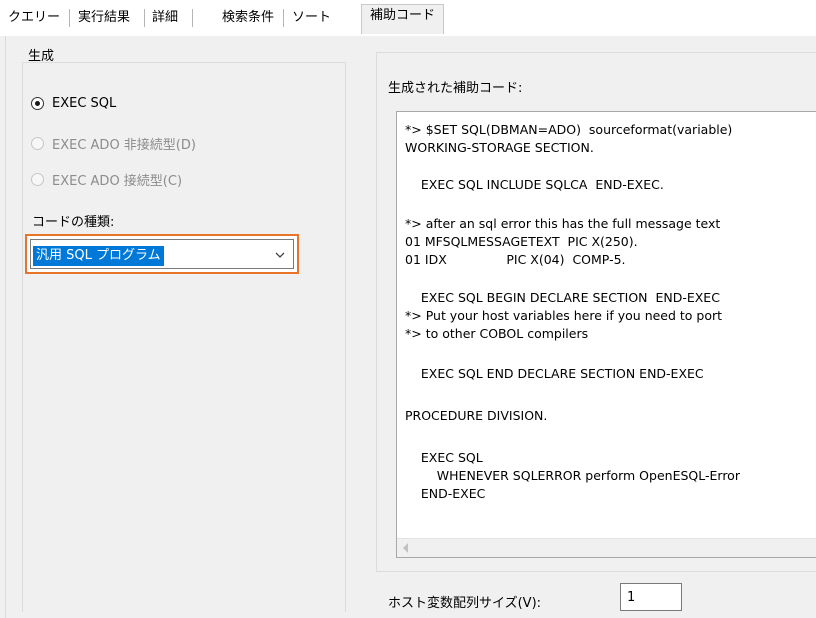 This screenshot has height=618, width=816. Describe the element at coordinates (455, 88) in the screenshot. I see `generated-code-label: 生成された補助コード:` at that location.